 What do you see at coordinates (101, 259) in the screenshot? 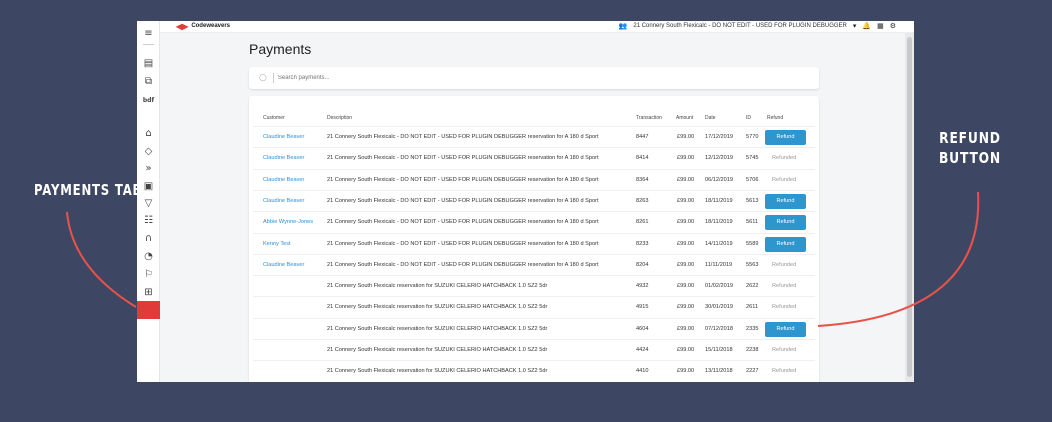
I see `payments-tab-arrow` at bounding box center [101, 259].